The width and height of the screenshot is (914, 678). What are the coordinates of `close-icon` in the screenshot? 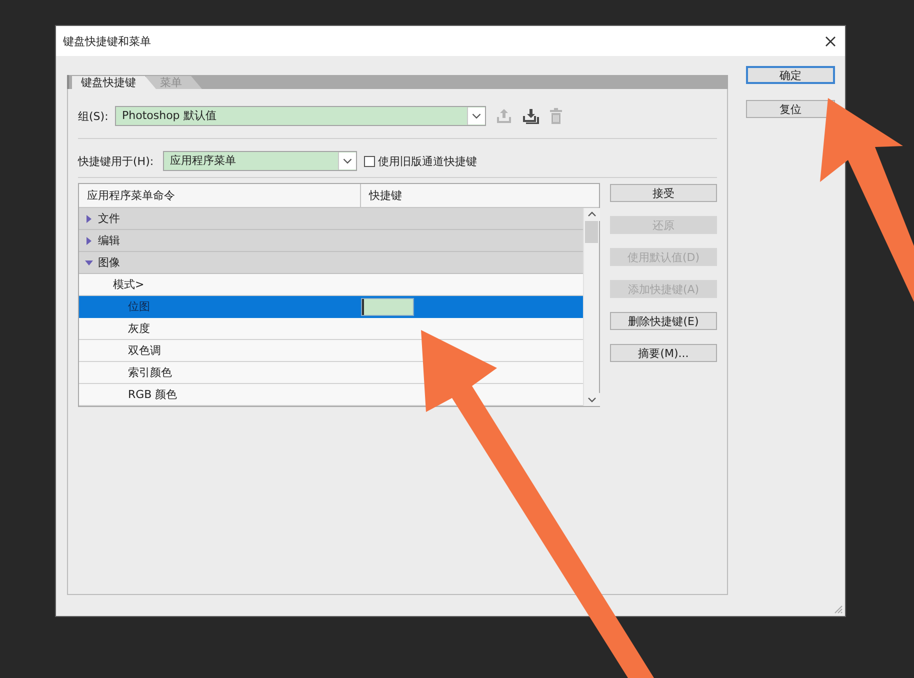 It's located at (830, 41).